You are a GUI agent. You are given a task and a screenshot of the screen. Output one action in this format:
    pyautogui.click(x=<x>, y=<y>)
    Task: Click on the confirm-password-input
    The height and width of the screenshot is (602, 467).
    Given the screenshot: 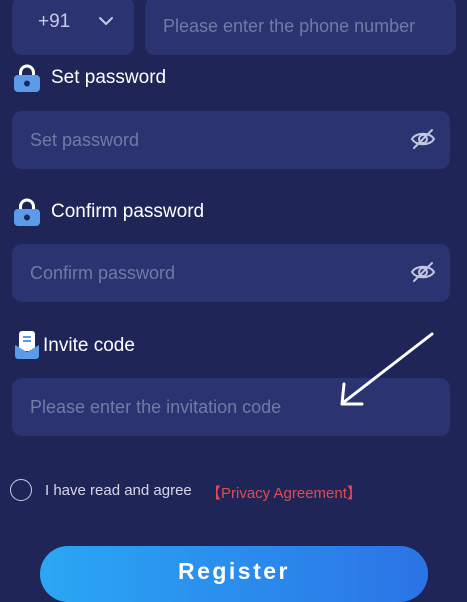 What is the action you would take?
    pyautogui.click(x=231, y=273)
    